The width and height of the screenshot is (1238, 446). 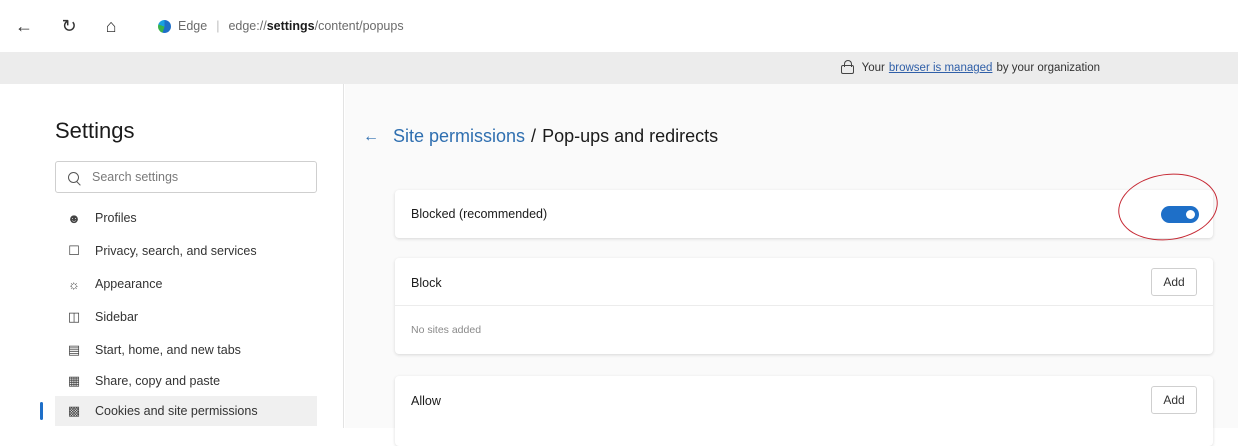 What do you see at coordinates (176, 411) in the screenshot?
I see `sidebar-item-label: Cookies and site permissions` at bounding box center [176, 411].